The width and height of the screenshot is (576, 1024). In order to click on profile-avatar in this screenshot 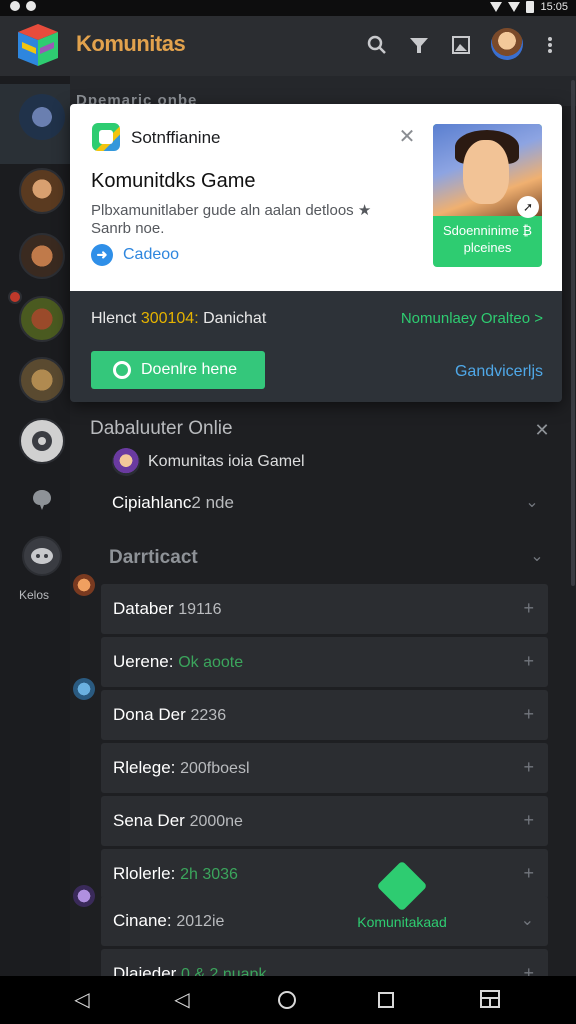, I will do `click(507, 44)`.